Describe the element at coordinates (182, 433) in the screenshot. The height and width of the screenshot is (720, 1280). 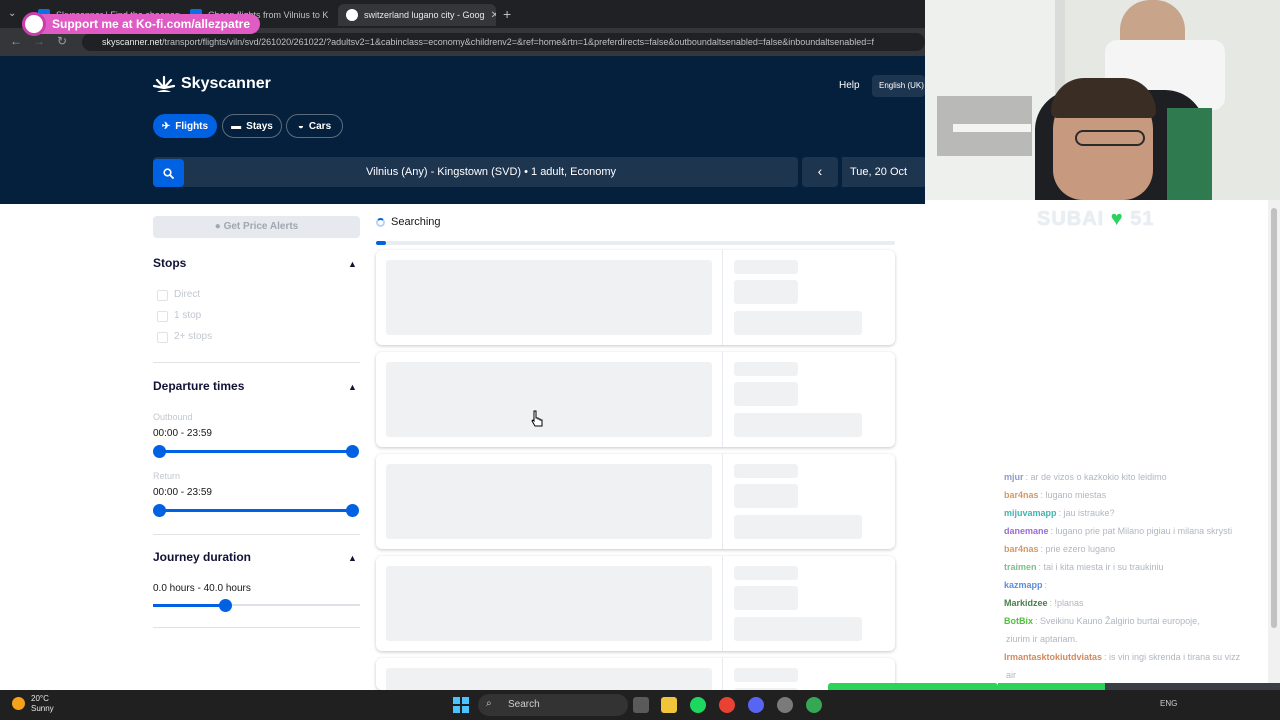
I see `outbound-range: 00:00 - 23:59` at that location.